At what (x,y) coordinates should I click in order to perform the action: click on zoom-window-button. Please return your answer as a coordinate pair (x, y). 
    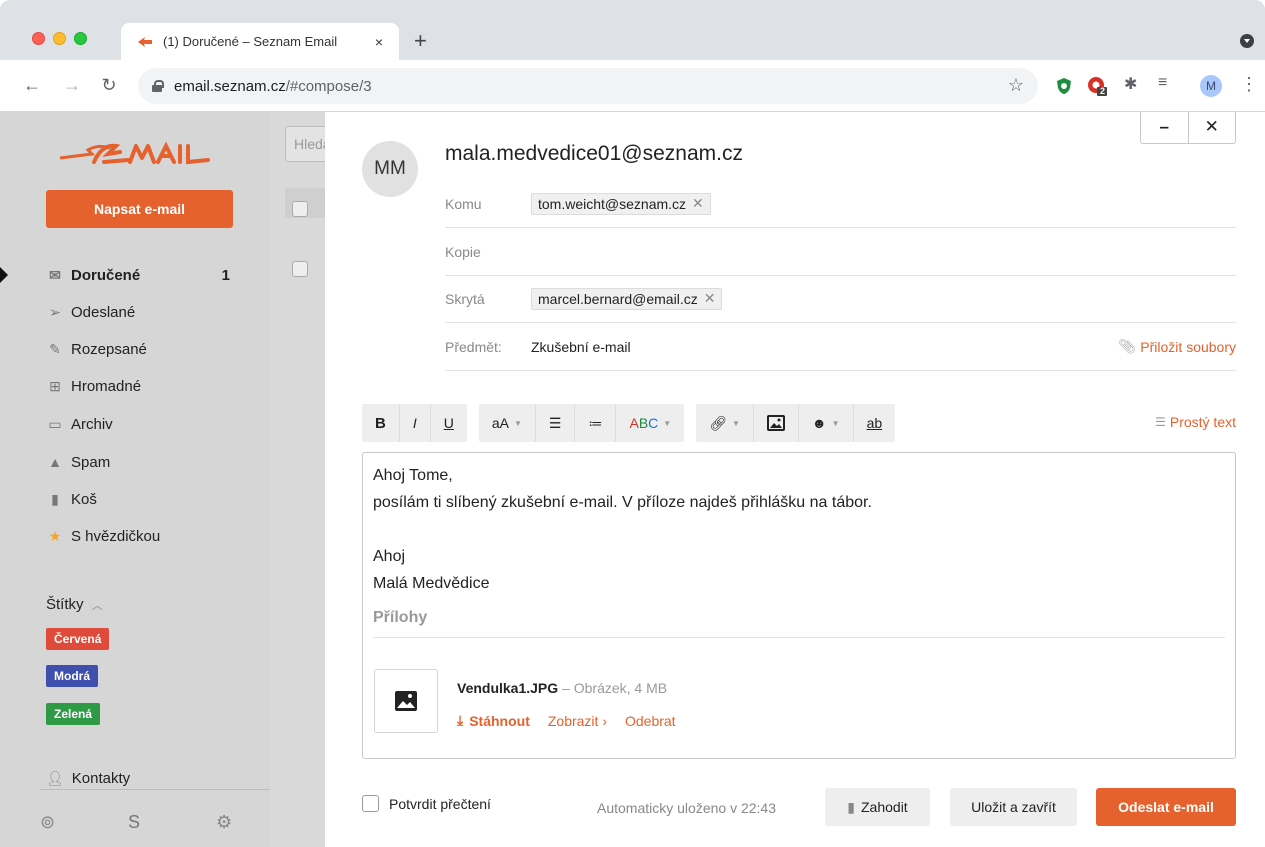
    Looking at the image, I should click on (80, 38).